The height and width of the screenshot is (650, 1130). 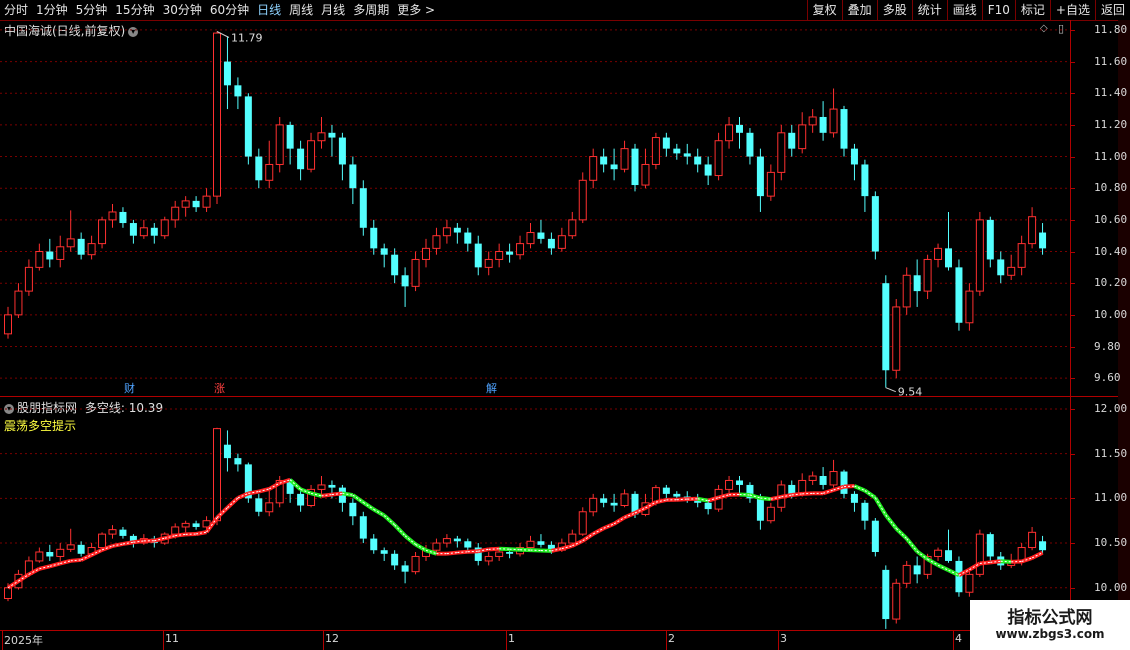 What do you see at coordinates (1111, 453) in the screenshot?
I see `sub-y-tick-label: 11.50` at bounding box center [1111, 453].